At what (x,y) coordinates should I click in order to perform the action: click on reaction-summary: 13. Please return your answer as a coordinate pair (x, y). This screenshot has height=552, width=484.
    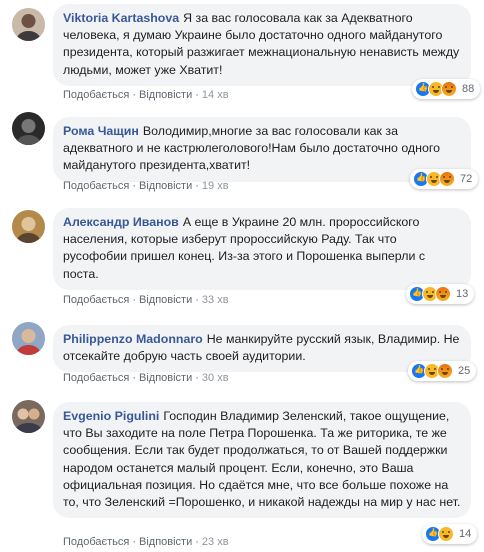
    Looking at the image, I should click on (440, 294).